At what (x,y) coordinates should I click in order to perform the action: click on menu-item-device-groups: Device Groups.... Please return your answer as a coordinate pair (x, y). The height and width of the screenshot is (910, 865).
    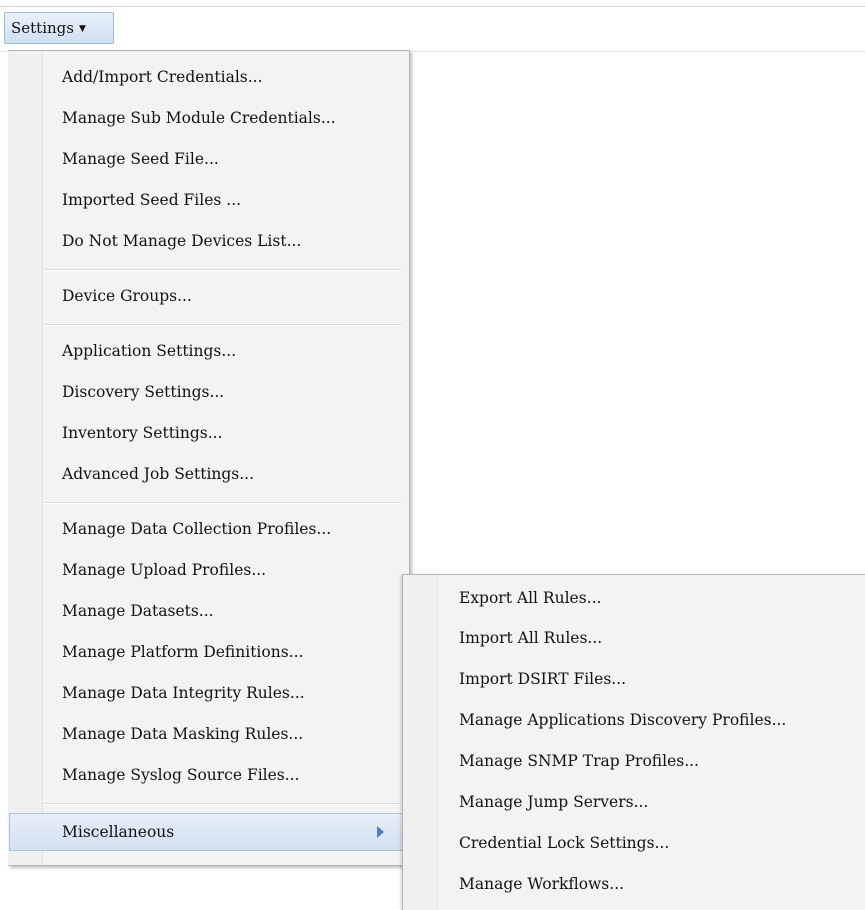
    Looking at the image, I should click on (127, 296).